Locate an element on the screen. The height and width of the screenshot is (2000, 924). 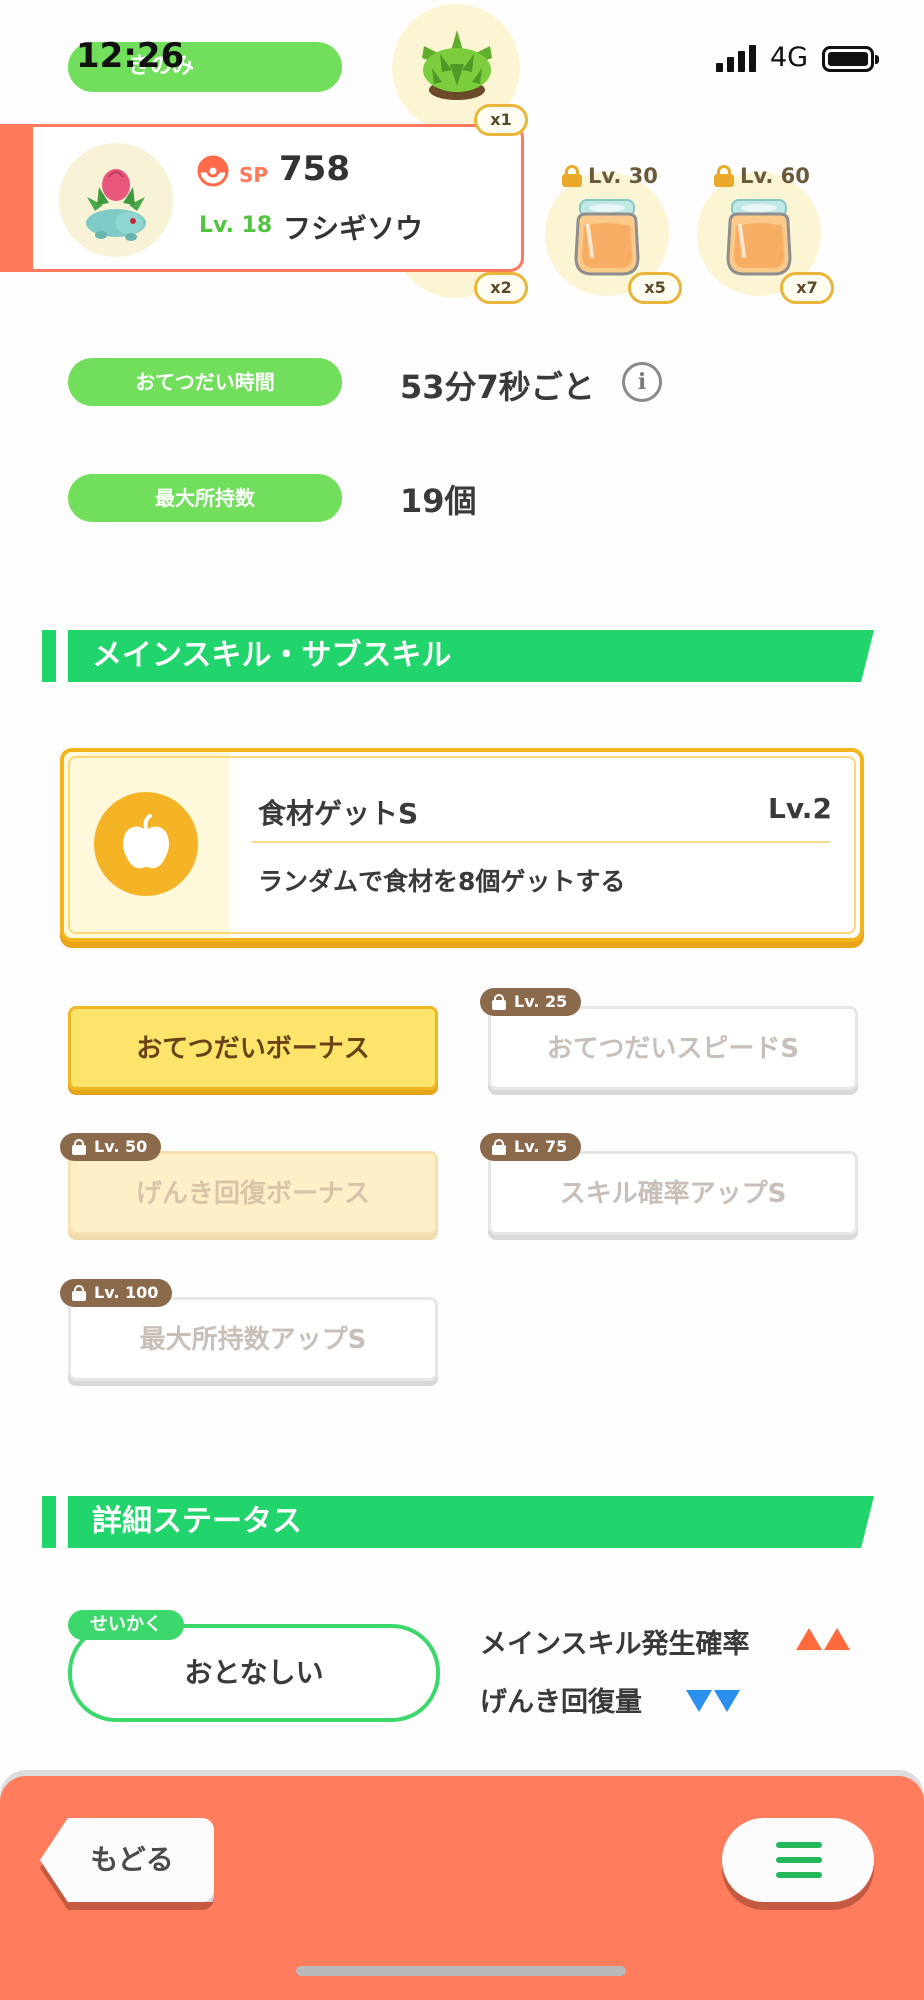
ingredient-count-badge: x7 is located at coordinates (807, 288).